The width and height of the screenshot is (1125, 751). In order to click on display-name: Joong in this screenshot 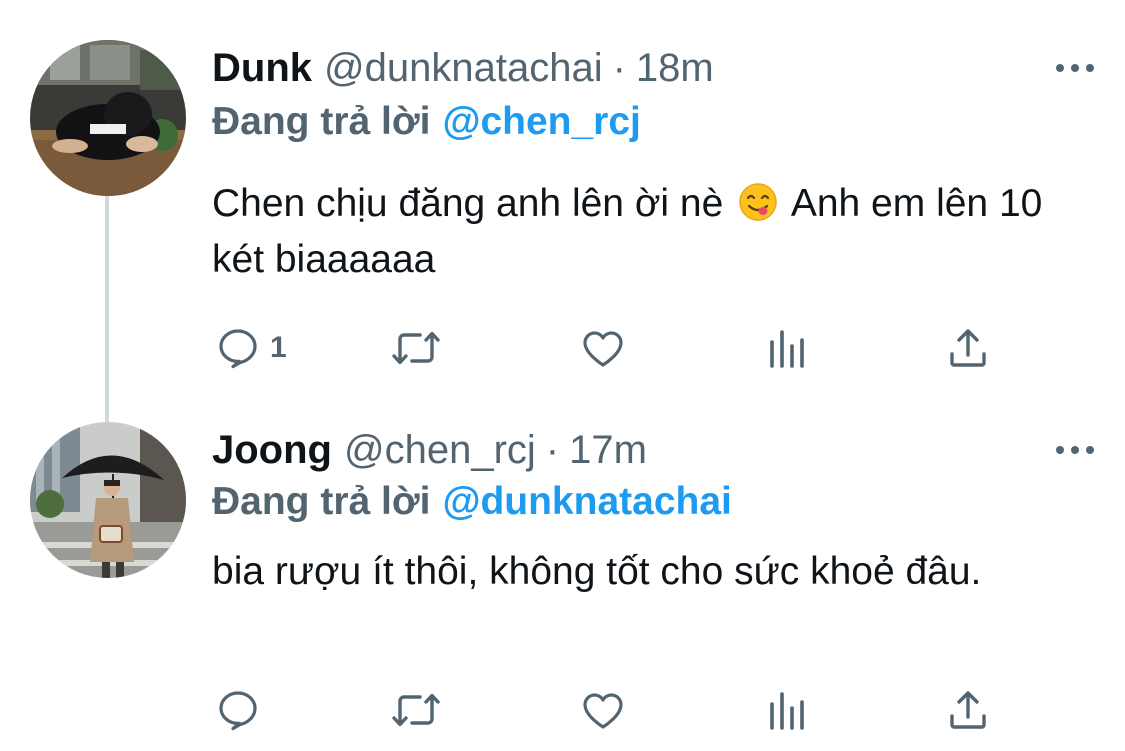, I will do `click(272, 450)`.